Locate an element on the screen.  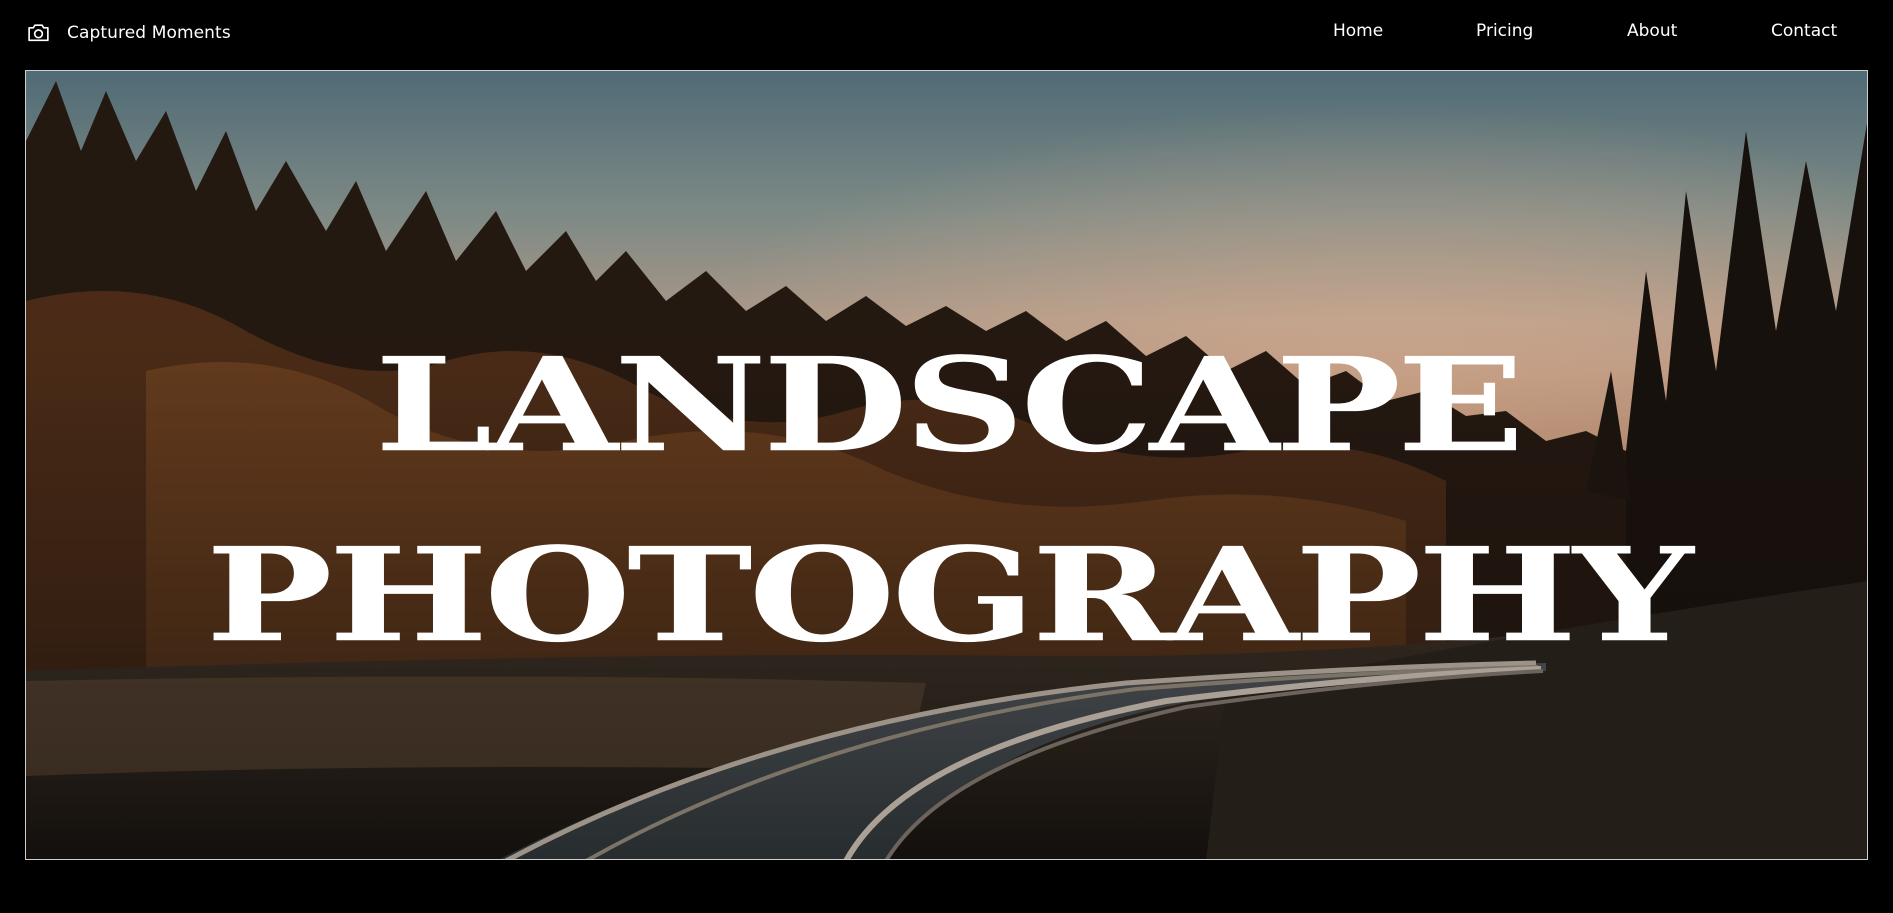
nav-link-contact: Contact is located at coordinates (1804, 31).